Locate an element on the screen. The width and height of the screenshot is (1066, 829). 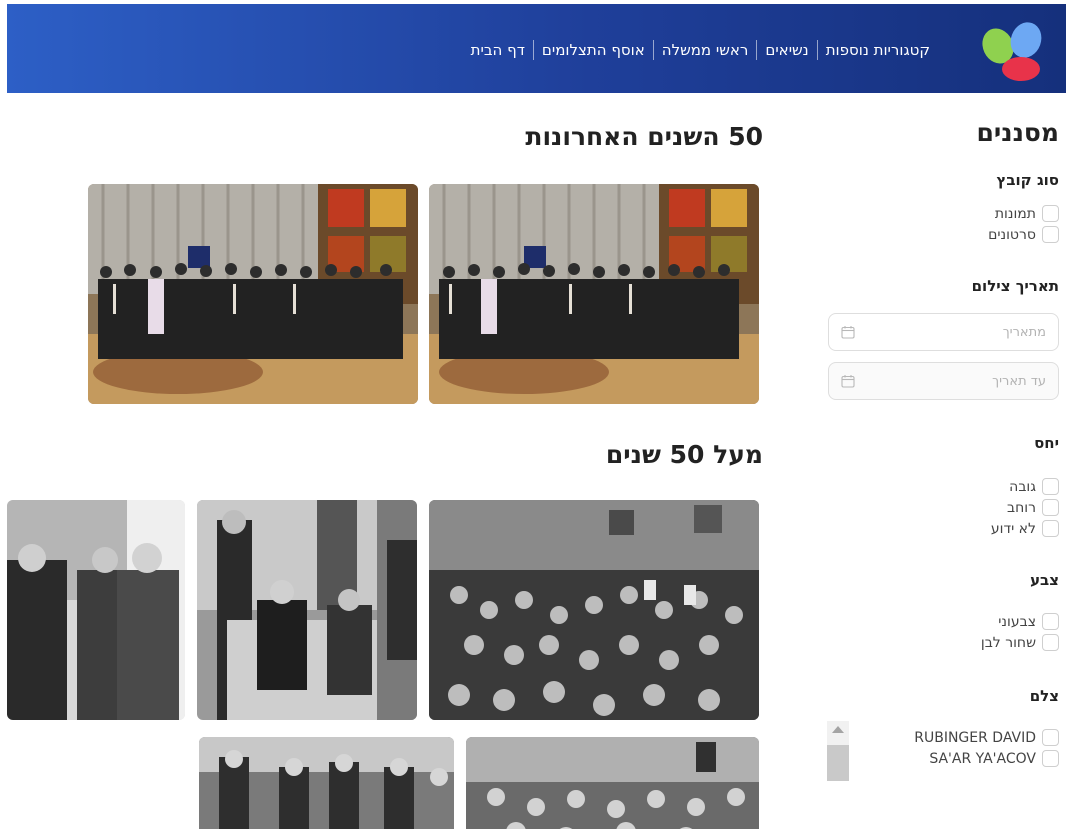
filter-option-portrait: גובה is located at coordinates (943, 486).